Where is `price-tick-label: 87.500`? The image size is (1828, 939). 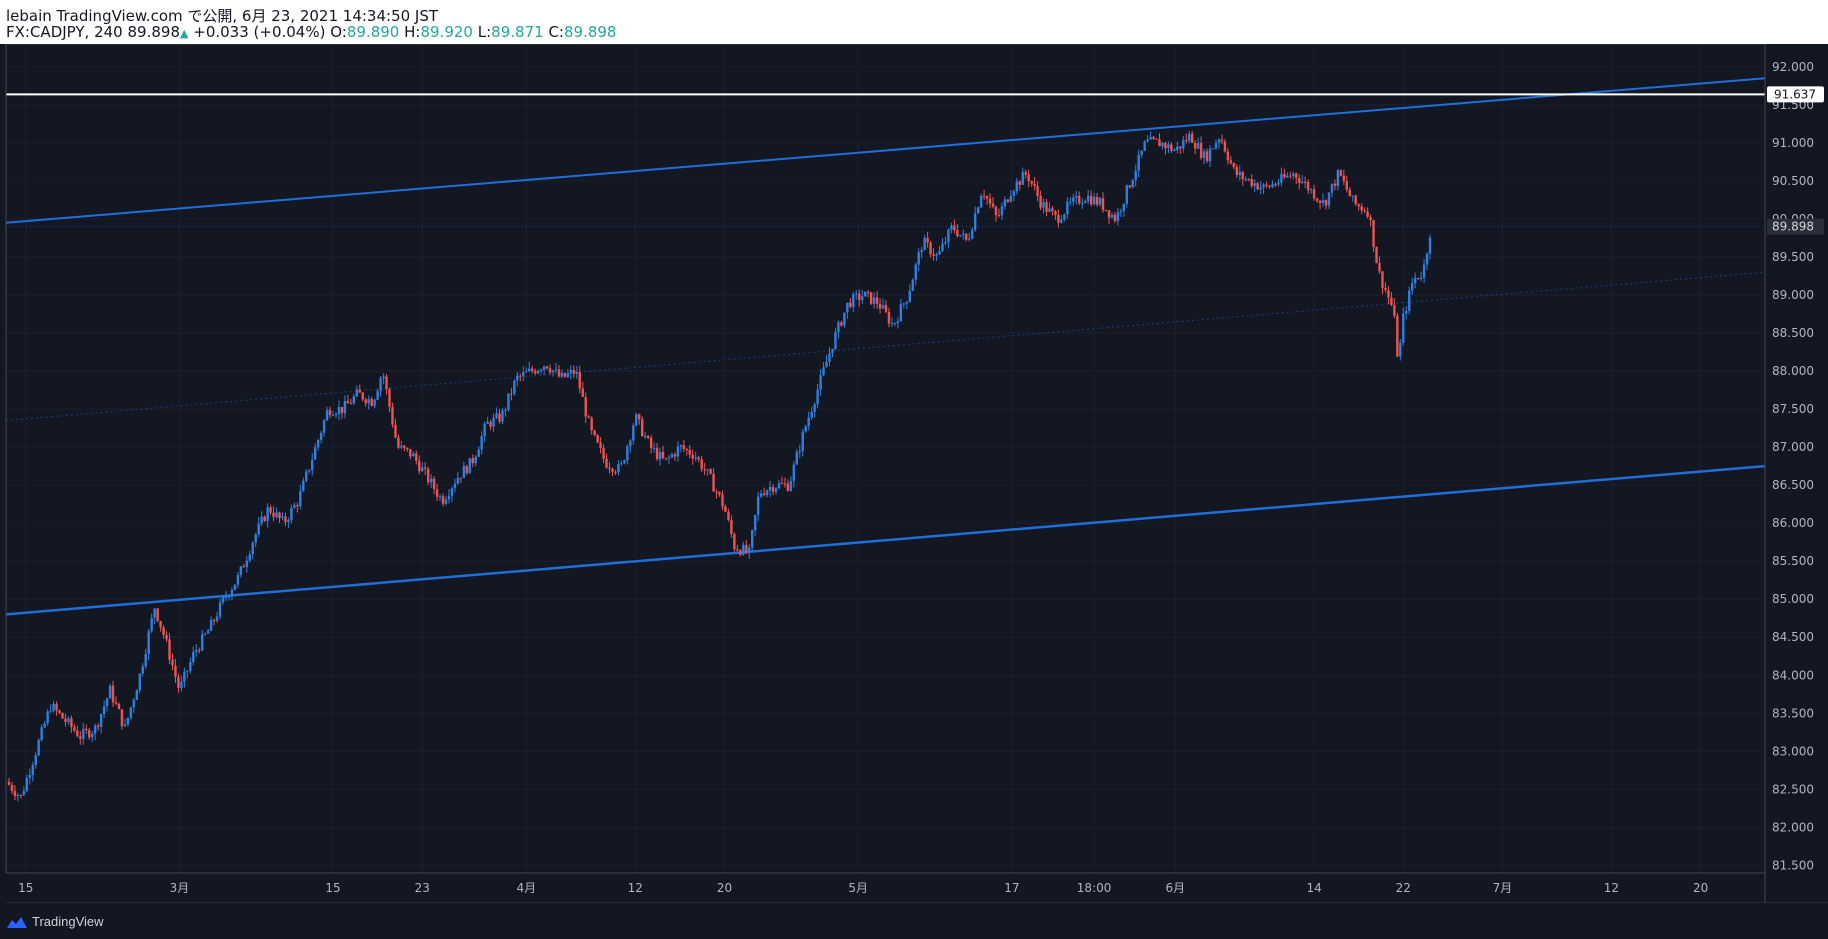
price-tick-label: 87.500 is located at coordinates (1793, 409).